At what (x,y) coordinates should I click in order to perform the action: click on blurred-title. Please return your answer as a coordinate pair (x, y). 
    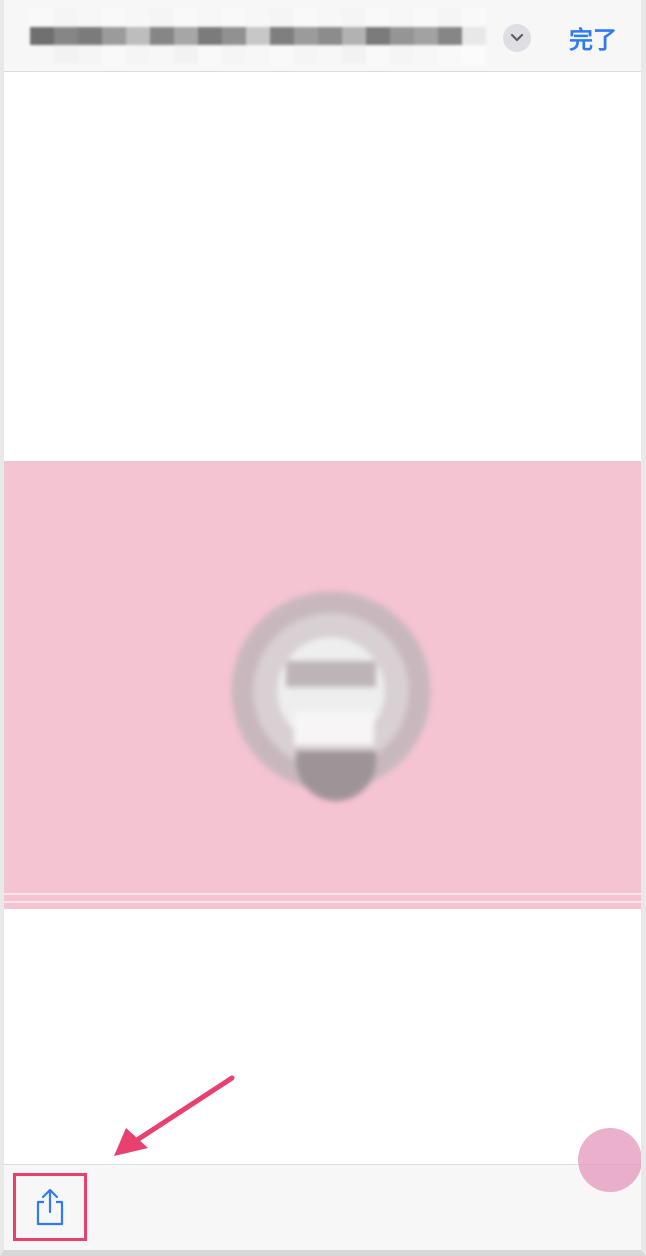
    Looking at the image, I should click on (258, 36).